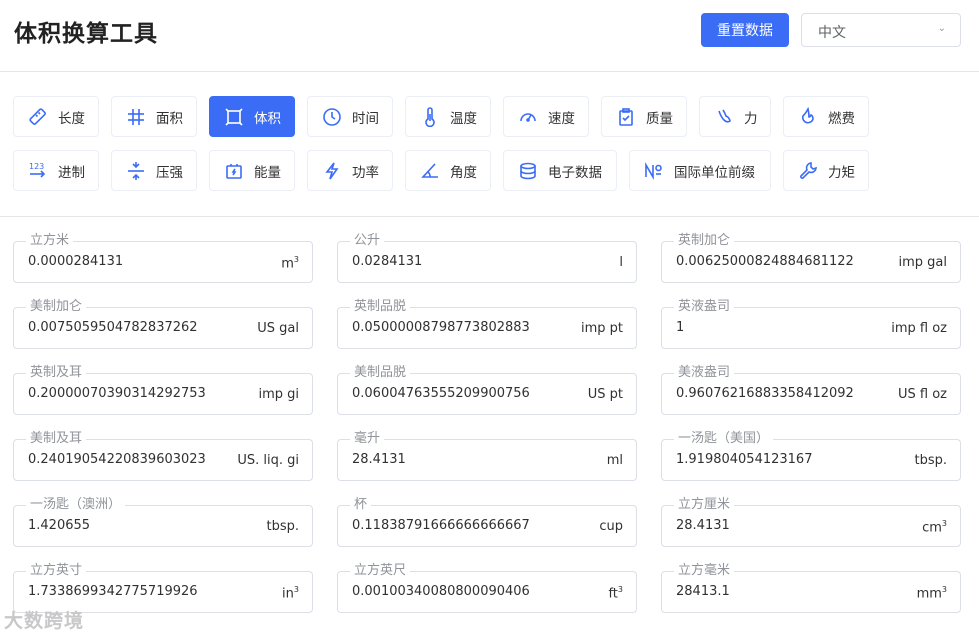 This screenshot has width=979, height=640. Describe the element at coordinates (448, 170) in the screenshot. I see `category-angle: 角度` at that location.